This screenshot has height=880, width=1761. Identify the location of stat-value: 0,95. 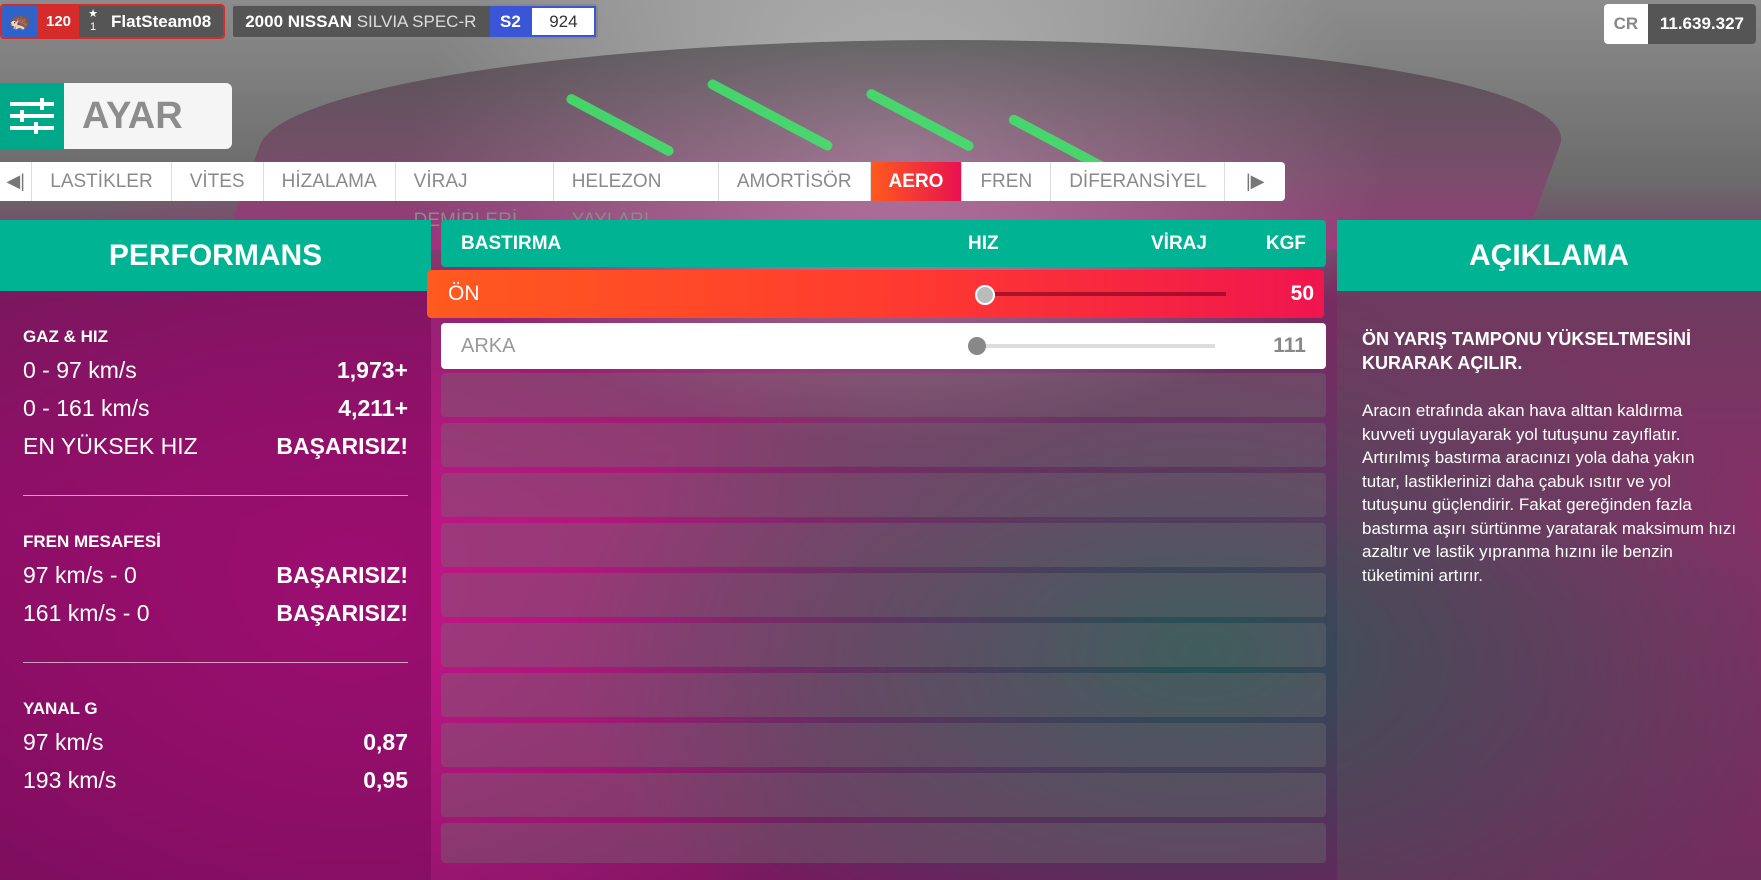
(385, 780).